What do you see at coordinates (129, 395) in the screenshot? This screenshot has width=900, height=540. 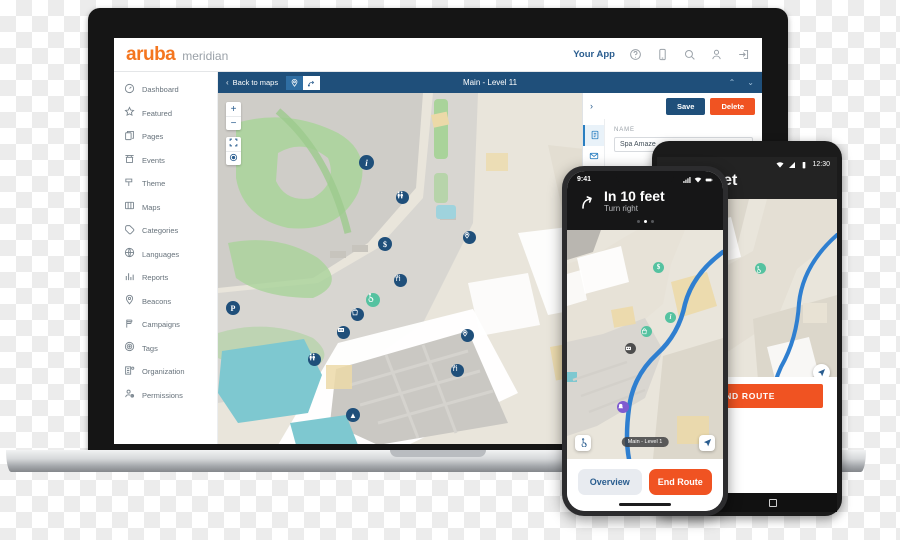 I see `permissions-icon` at bounding box center [129, 395].